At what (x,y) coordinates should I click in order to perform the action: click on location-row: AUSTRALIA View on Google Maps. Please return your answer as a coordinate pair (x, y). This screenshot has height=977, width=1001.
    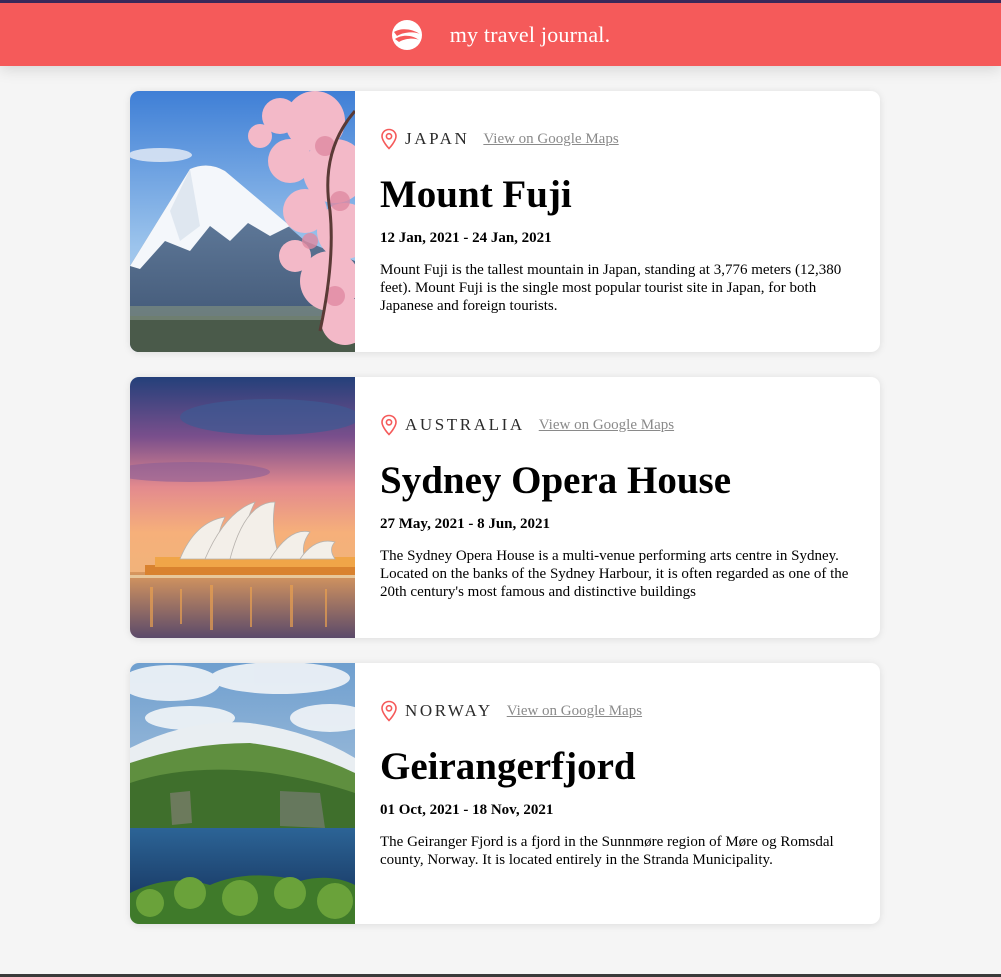
    Looking at the image, I should click on (527, 425).